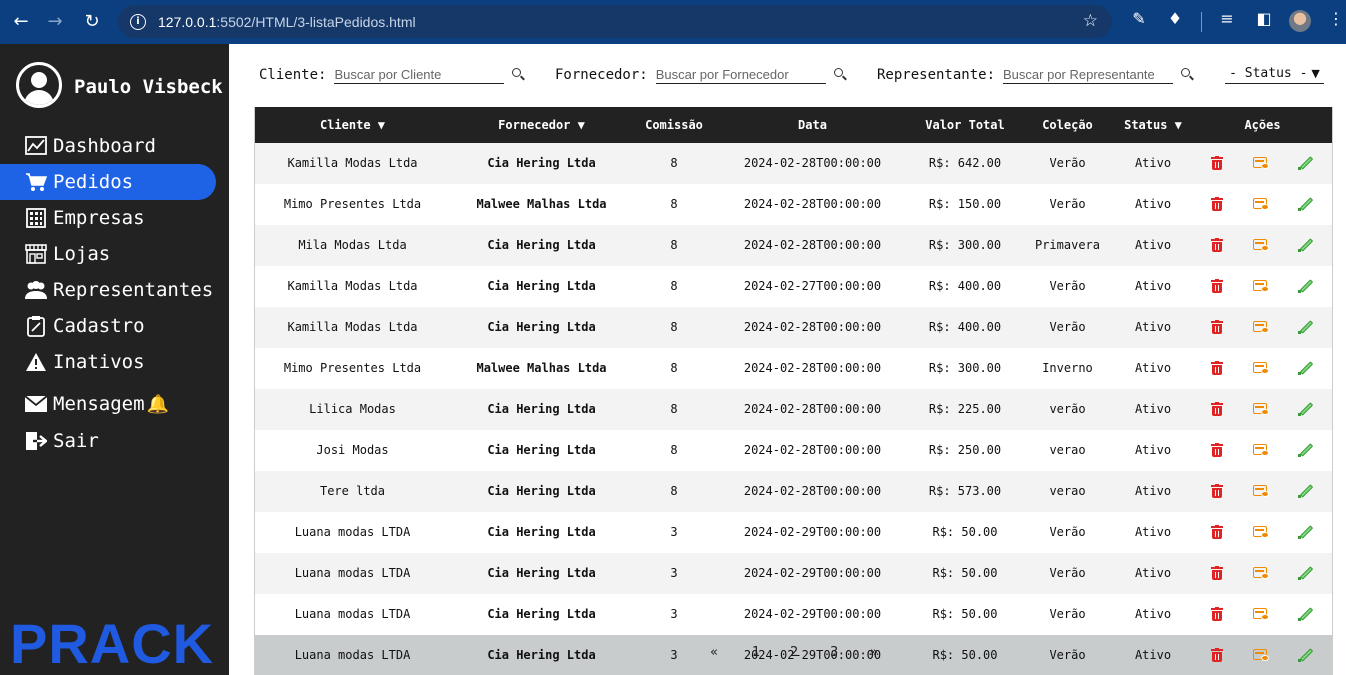 This screenshot has width=1346, height=675. I want to click on reading-list-icon: ≡, so click(1227, 18).